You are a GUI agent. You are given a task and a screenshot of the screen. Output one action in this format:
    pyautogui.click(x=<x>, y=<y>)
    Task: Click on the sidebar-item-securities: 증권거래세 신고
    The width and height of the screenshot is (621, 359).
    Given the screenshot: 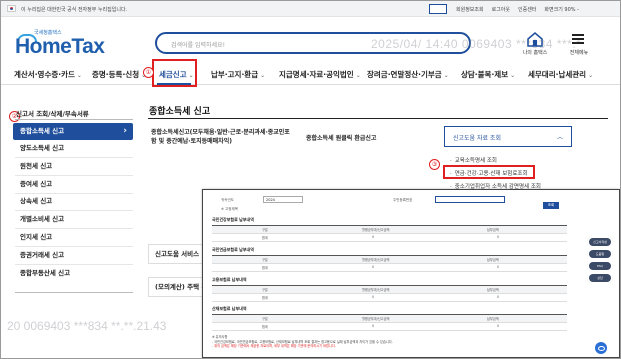 What is the action you would take?
    pyautogui.click(x=73, y=255)
    